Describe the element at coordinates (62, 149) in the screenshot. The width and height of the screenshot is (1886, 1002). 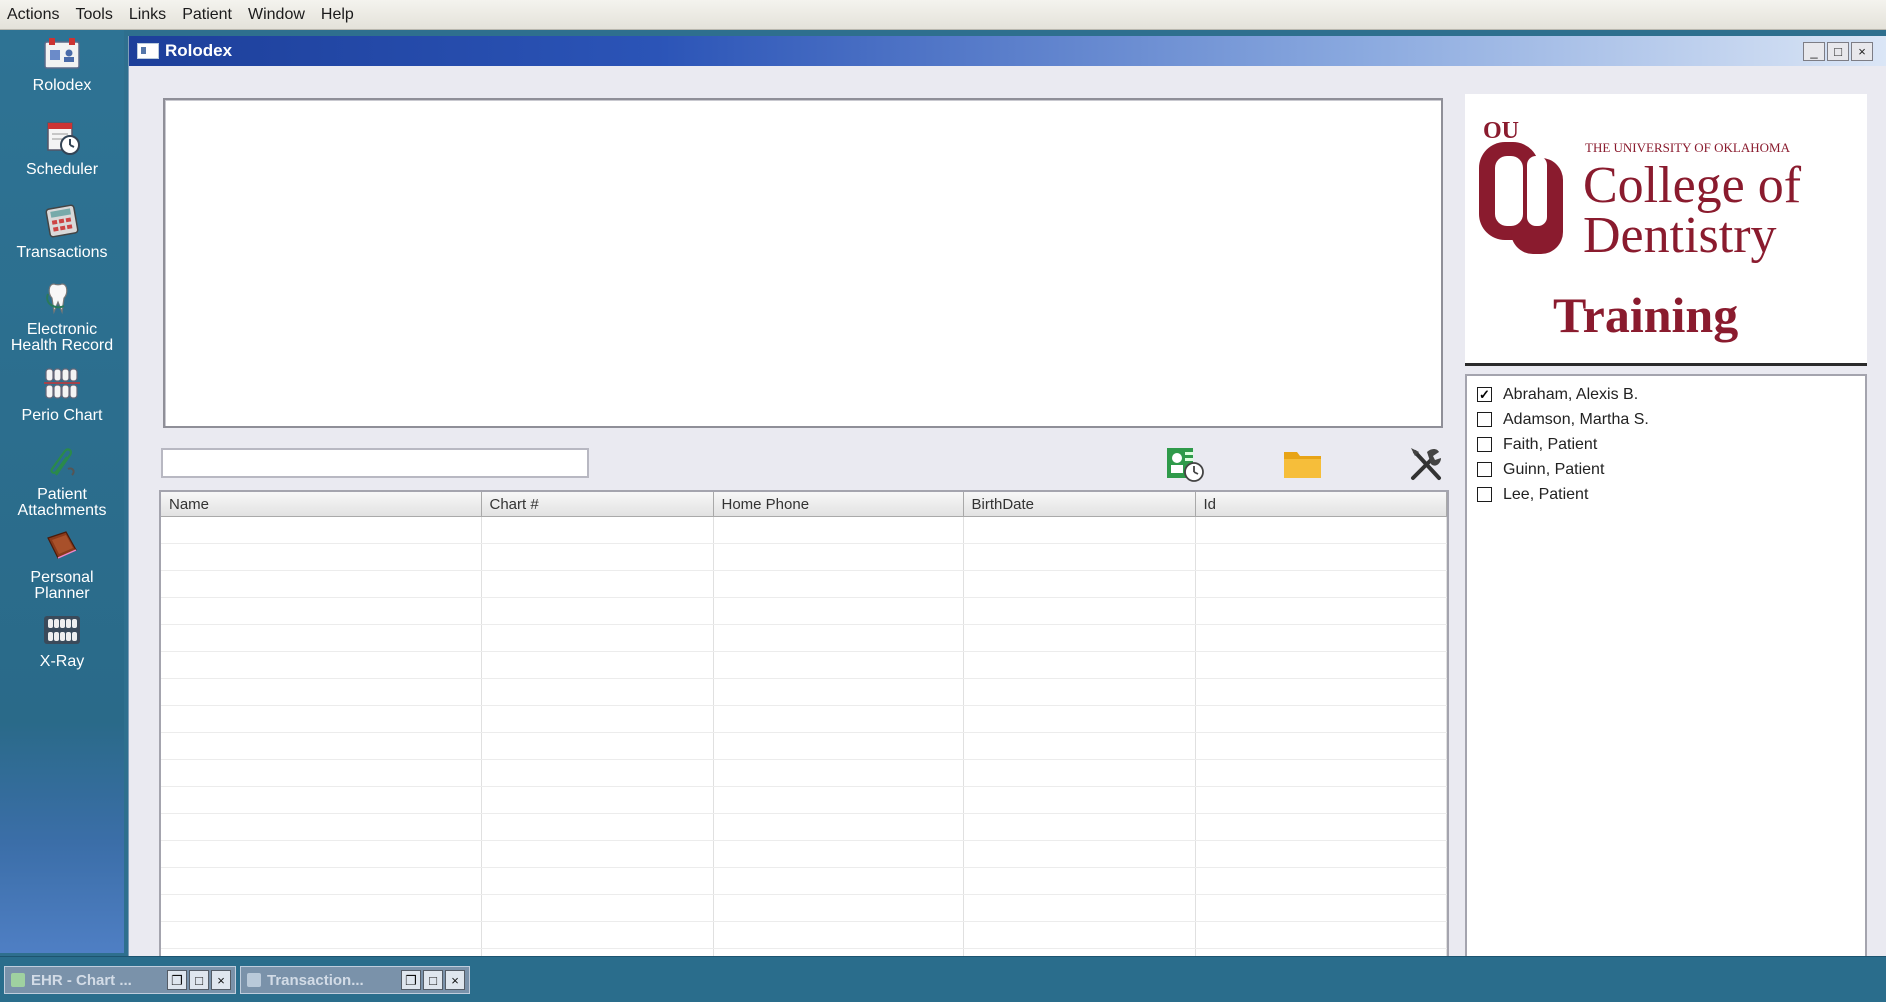
I see `sidebar-item-scheduler: Scheduler` at that location.